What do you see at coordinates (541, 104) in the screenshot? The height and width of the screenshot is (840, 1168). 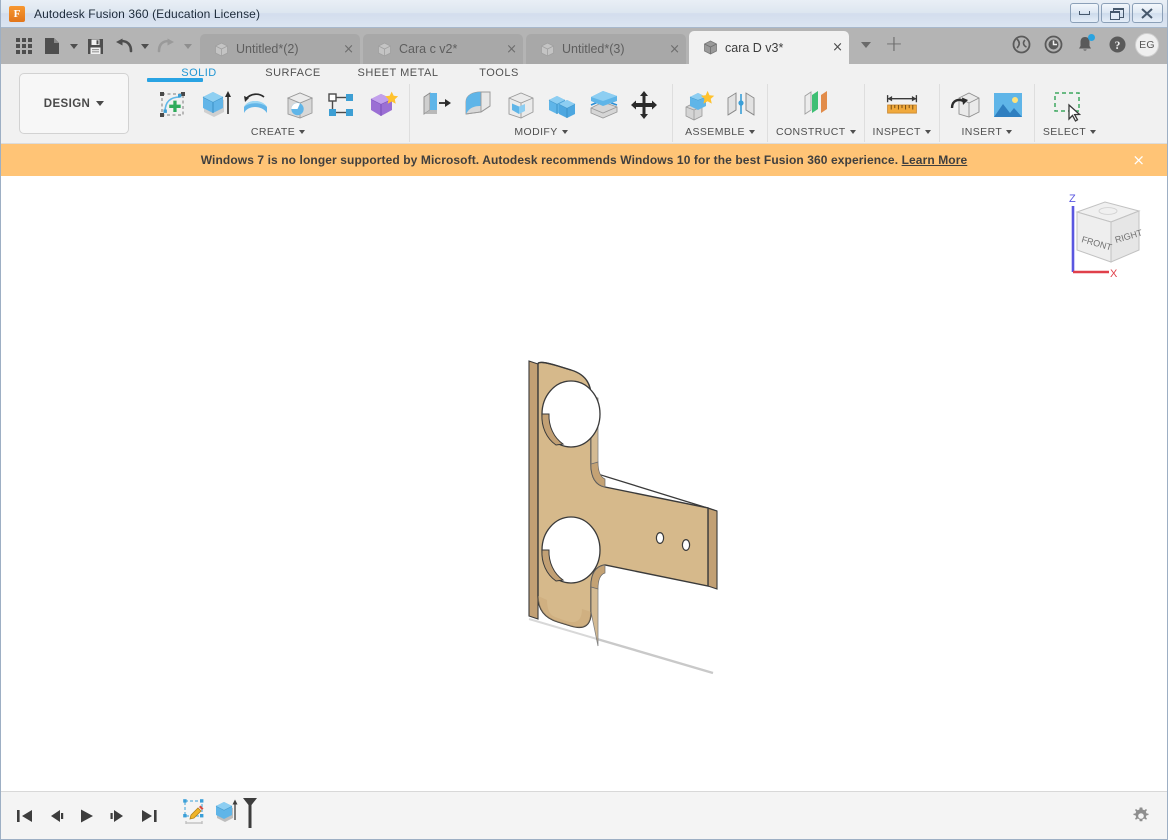 I see `modify-group-icons` at bounding box center [541, 104].